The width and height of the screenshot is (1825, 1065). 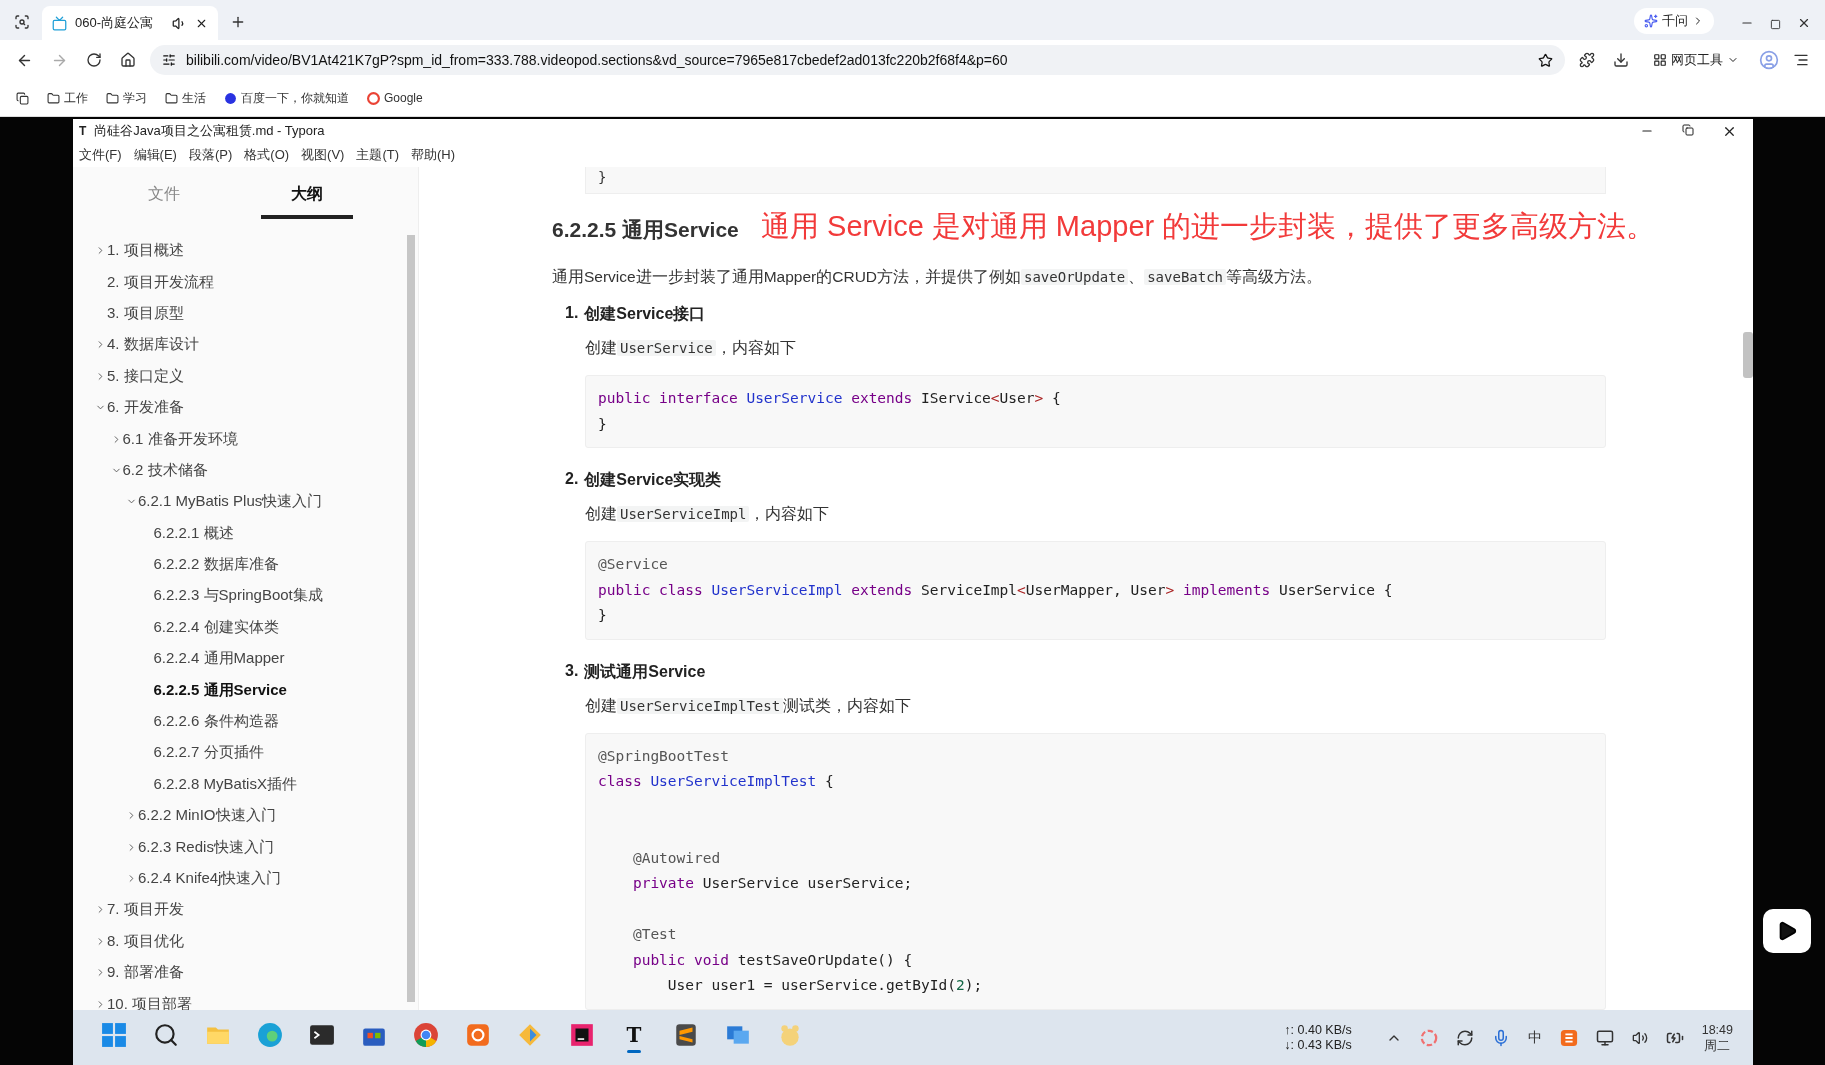 I want to click on section-heading: 6.2.2.5 通用Service, so click(x=645, y=230).